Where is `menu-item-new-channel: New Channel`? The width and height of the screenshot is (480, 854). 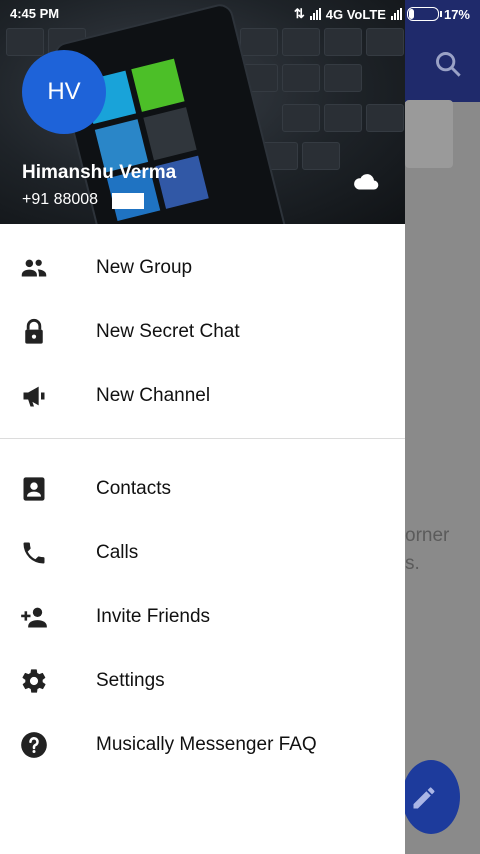 menu-item-new-channel: New Channel is located at coordinates (202, 396).